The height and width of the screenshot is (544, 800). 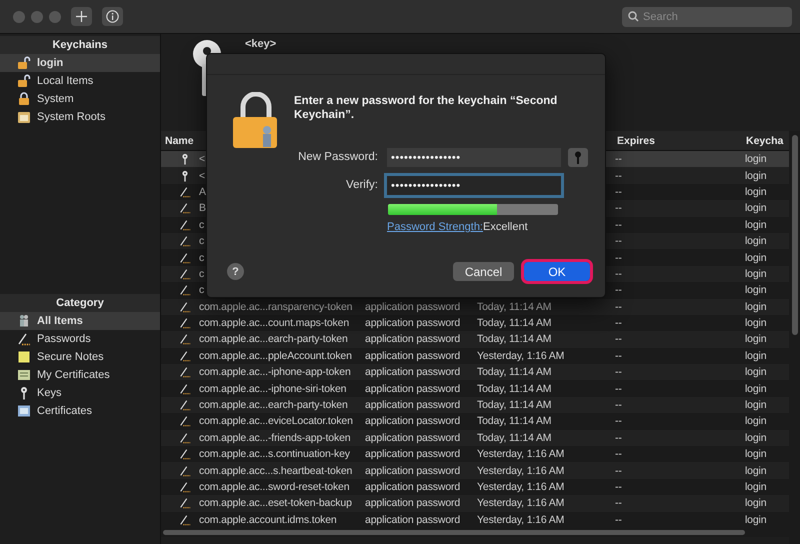 I want to click on table-row: com.apple.ac...-friends-app-token application password Today, 11:14 AM -- login, so click(x=475, y=438).